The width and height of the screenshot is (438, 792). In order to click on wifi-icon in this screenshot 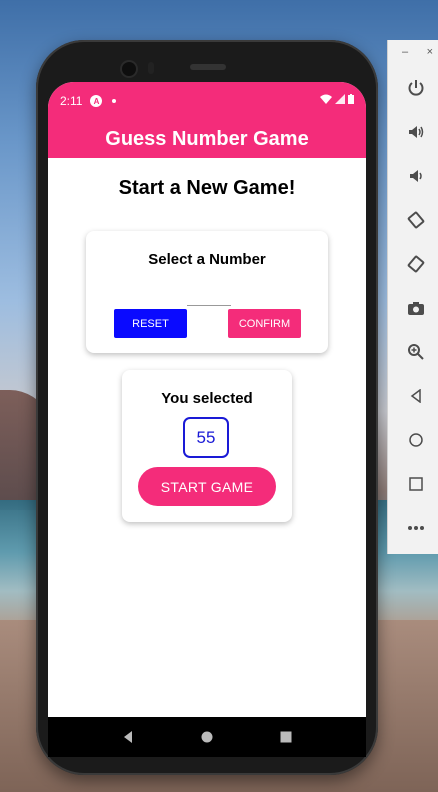, I will do `click(326, 99)`.